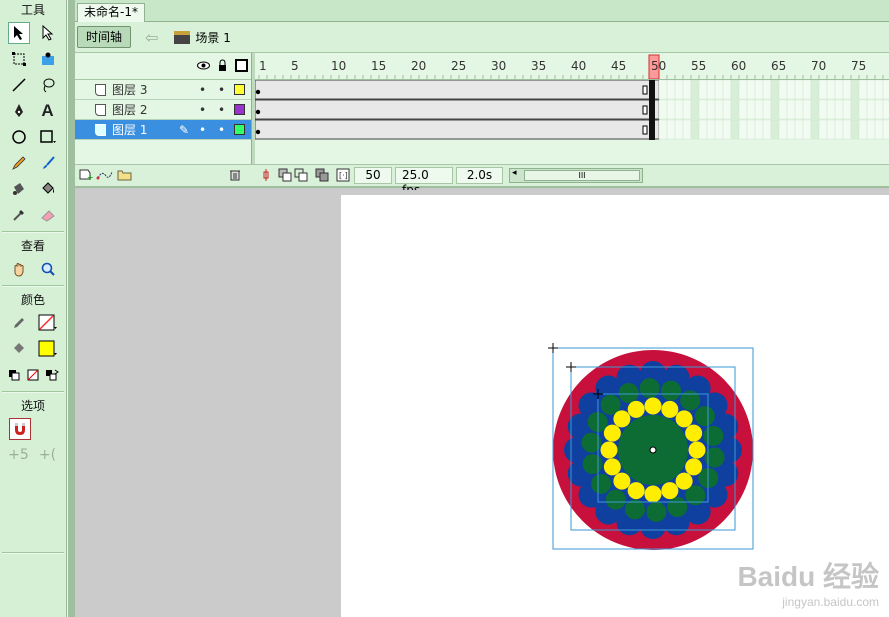 The image size is (889, 617). I want to click on scene-breadcrumb: 场景 1, so click(202, 37).